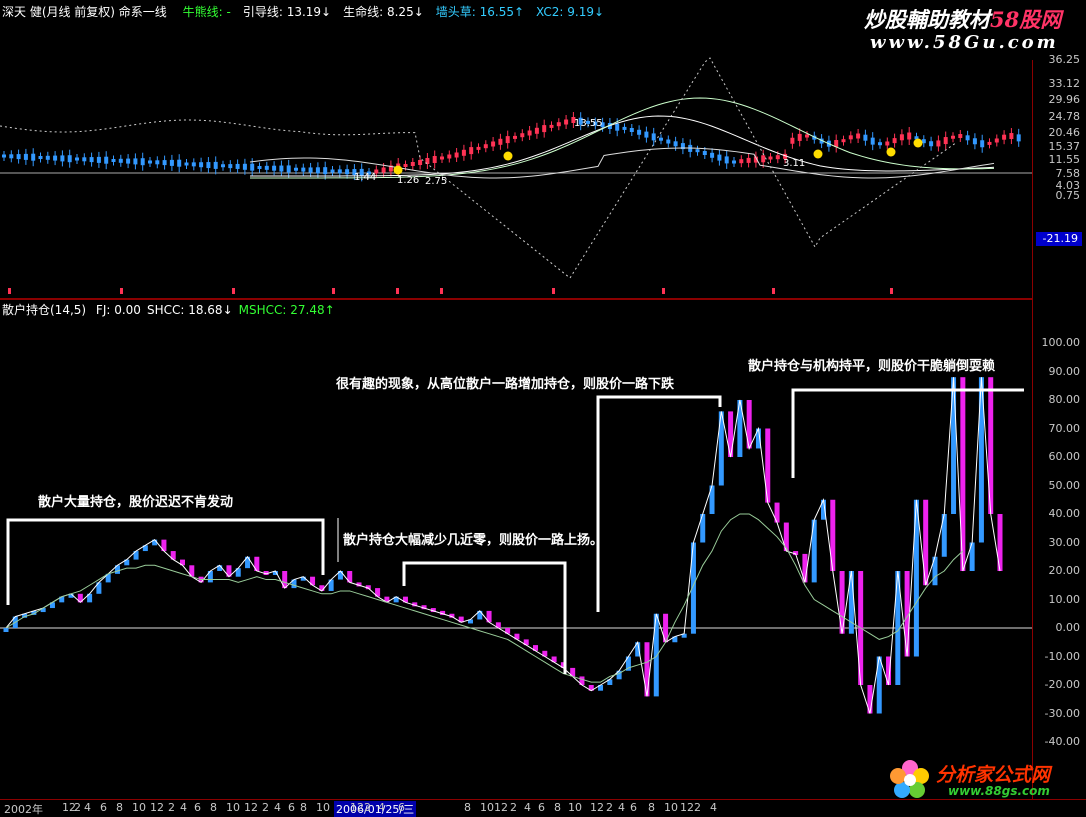 Image resolution: width=1086 pixels, height=817 pixels. Describe the element at coordinates (1062, 684) in the screenshot. I see `indicator-y-tick: -20.00` at that location.